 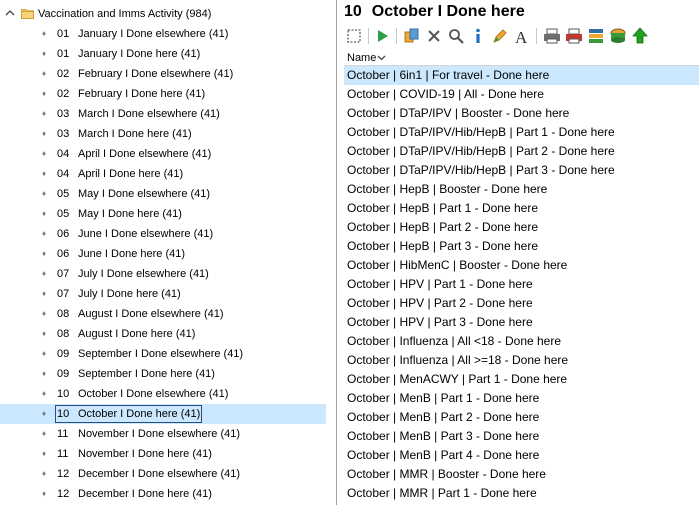 I want to click on export-icon, so click(x=596, y=36).